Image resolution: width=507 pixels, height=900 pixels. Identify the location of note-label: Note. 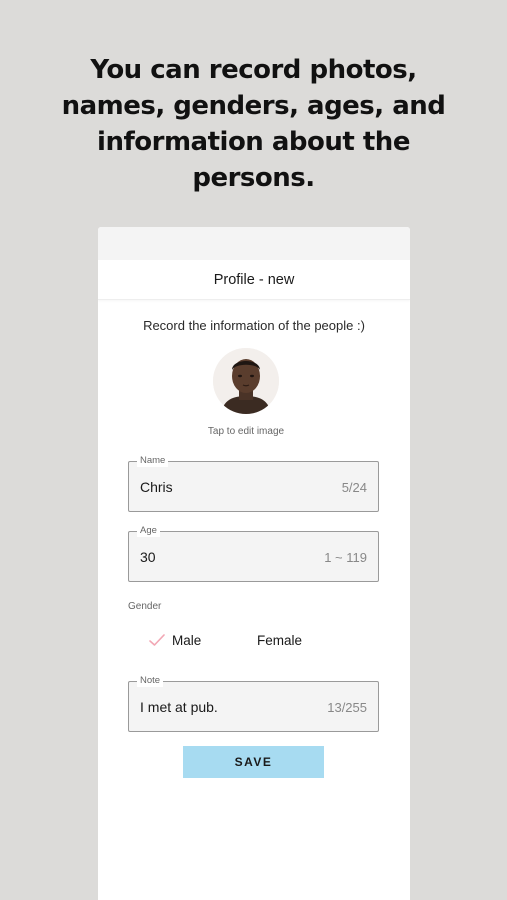
(150, 681).